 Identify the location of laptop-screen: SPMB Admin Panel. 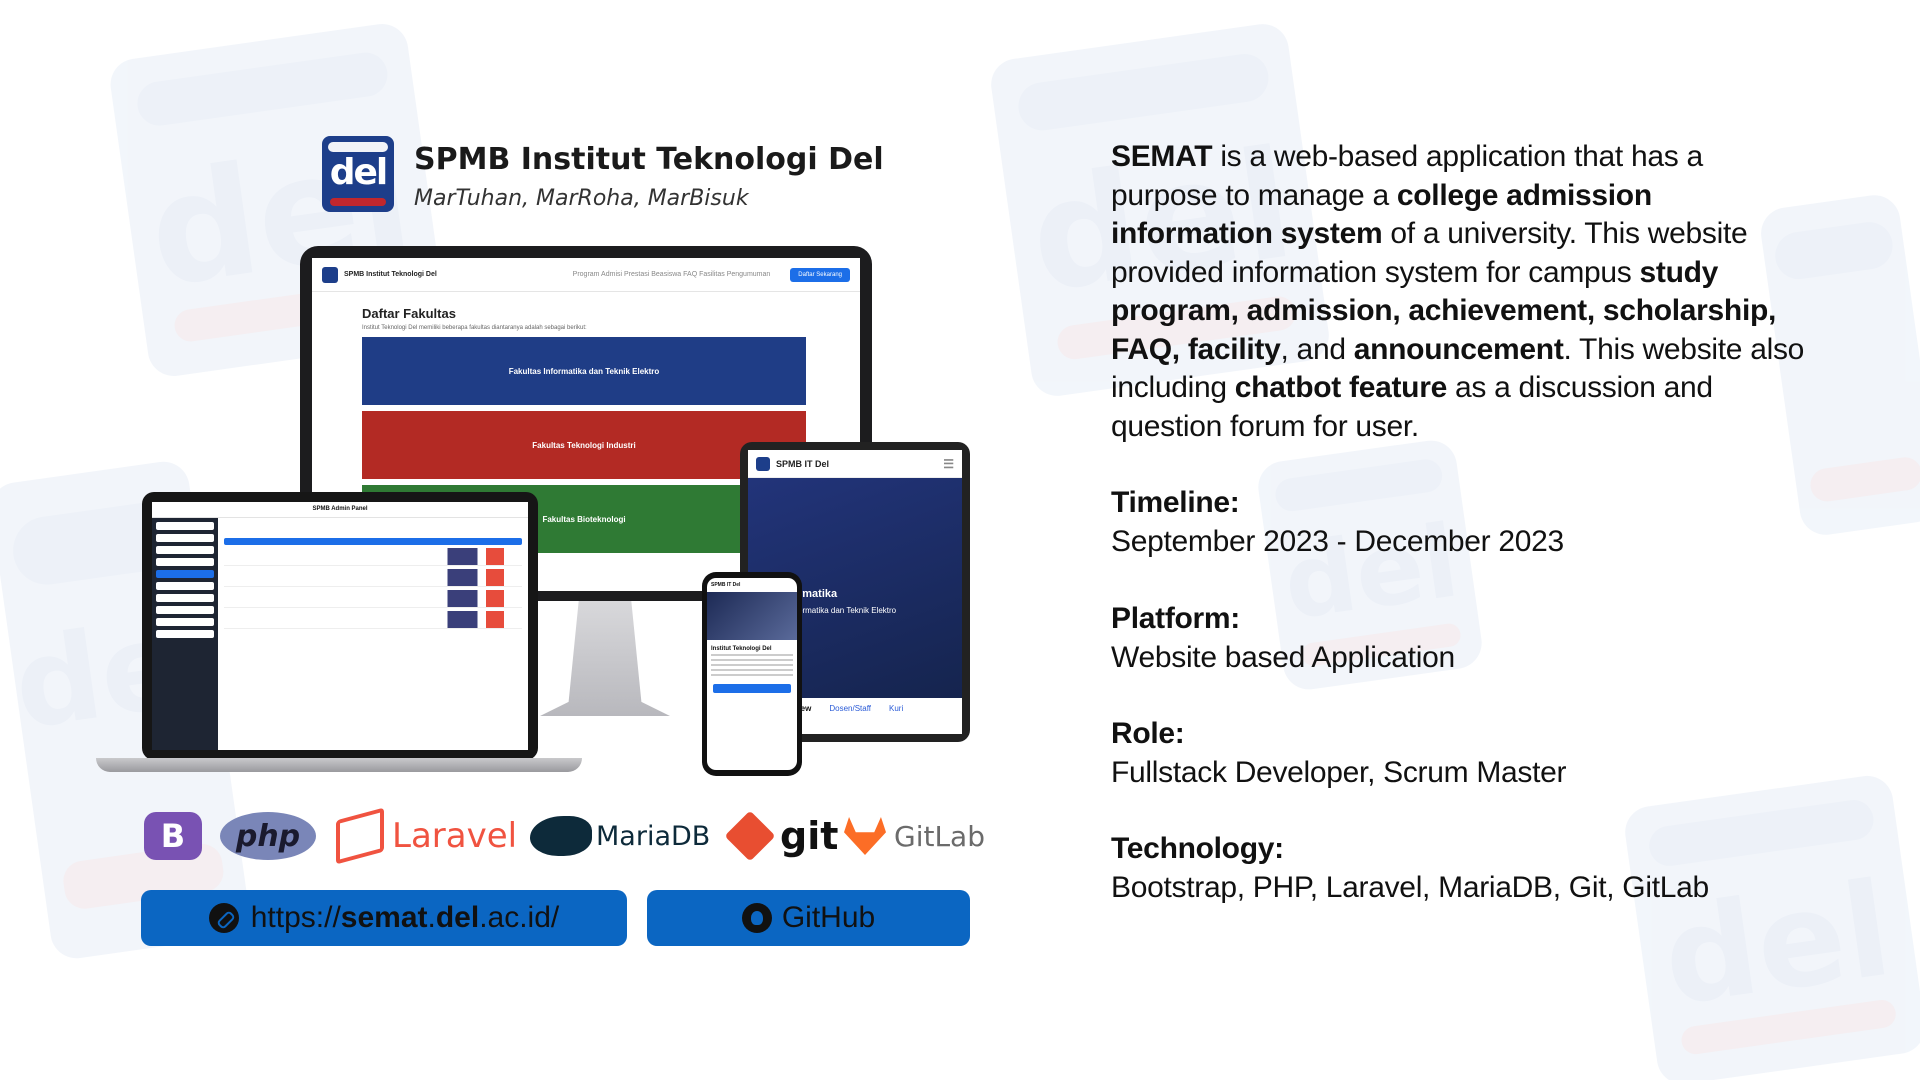
(340, 626).